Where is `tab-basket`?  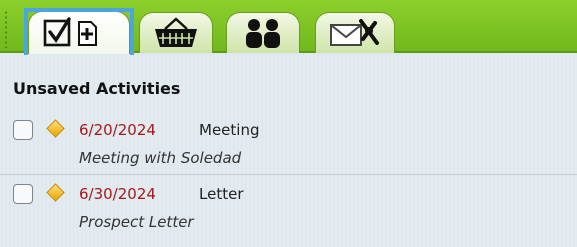
tab-basket is located at coordinates (176, 32).